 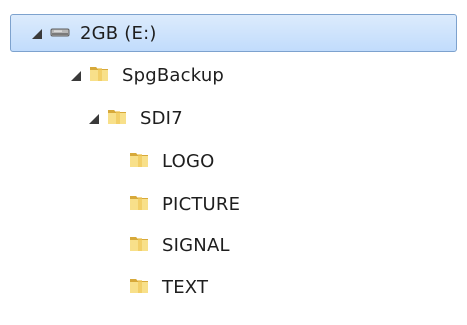 What do you see at coordinates (188, 161) in the screenshot?
I see `tree-item-label: LOGO` at bounding box center [188, 161].